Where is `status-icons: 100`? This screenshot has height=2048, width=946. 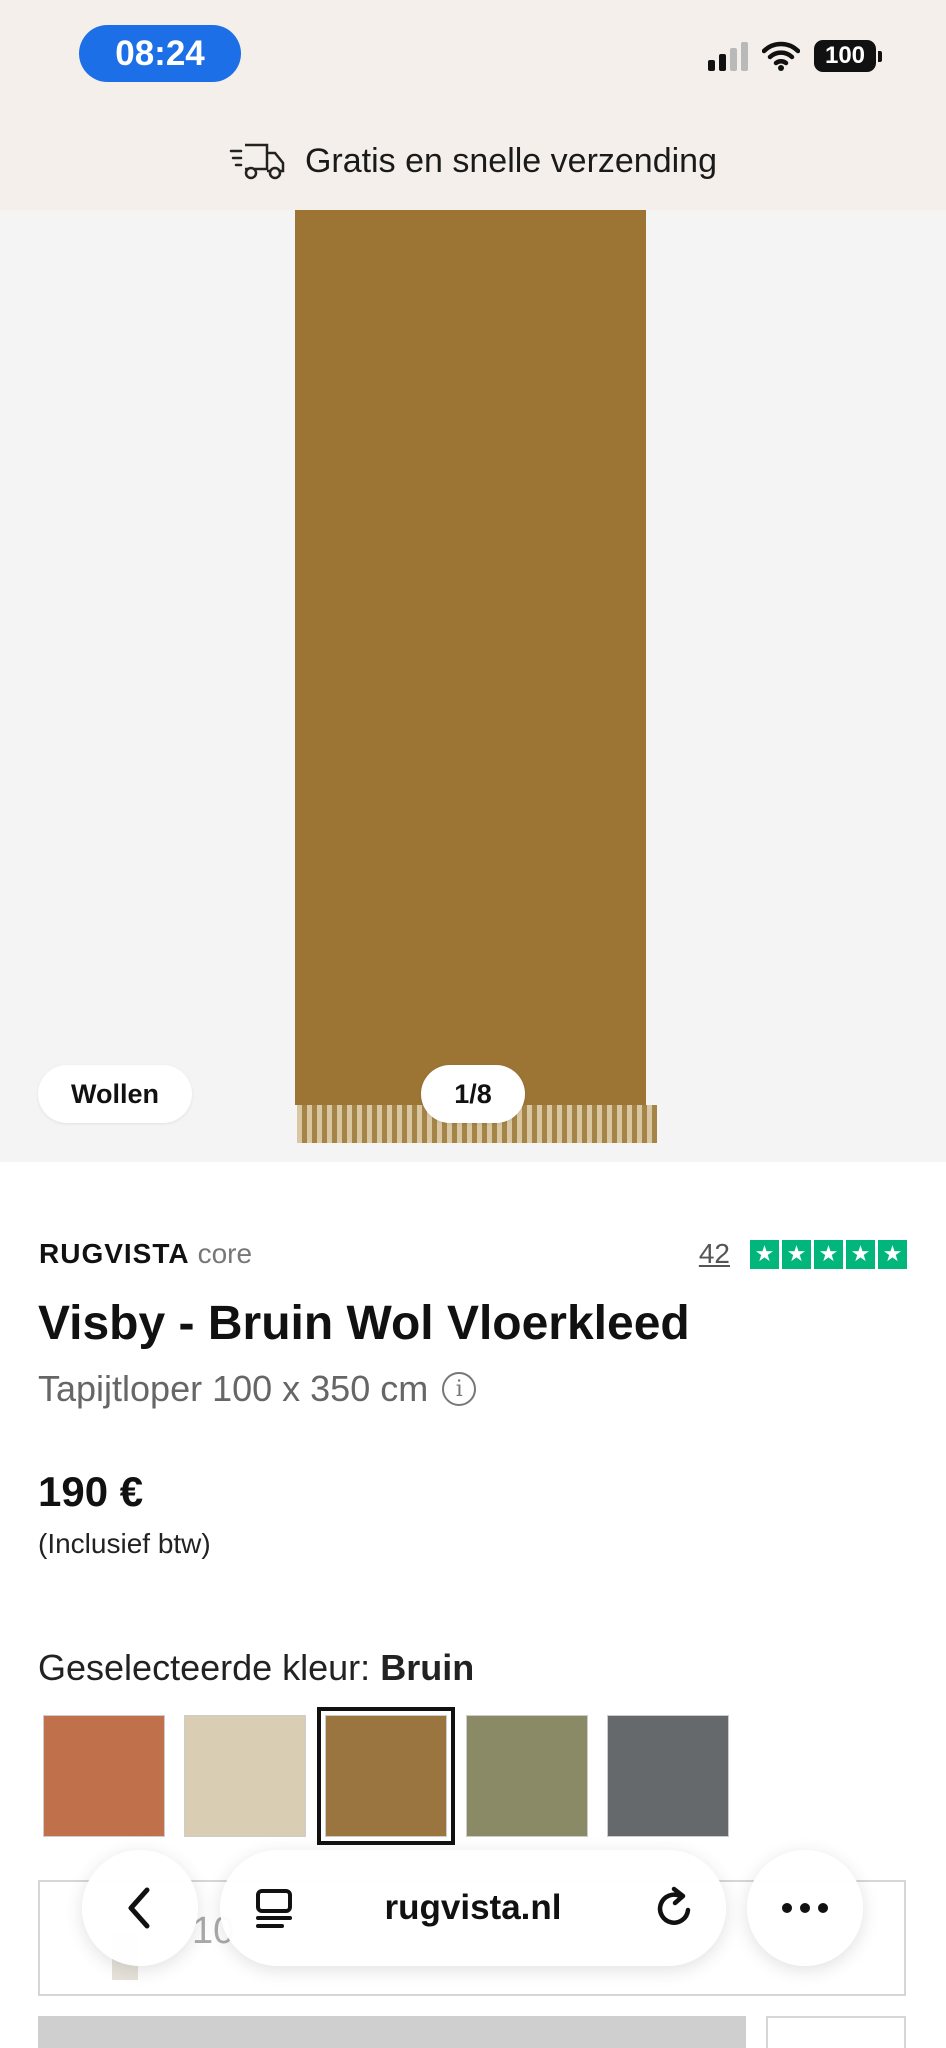 status-icons: 100 is located at coordinates (795, 56).